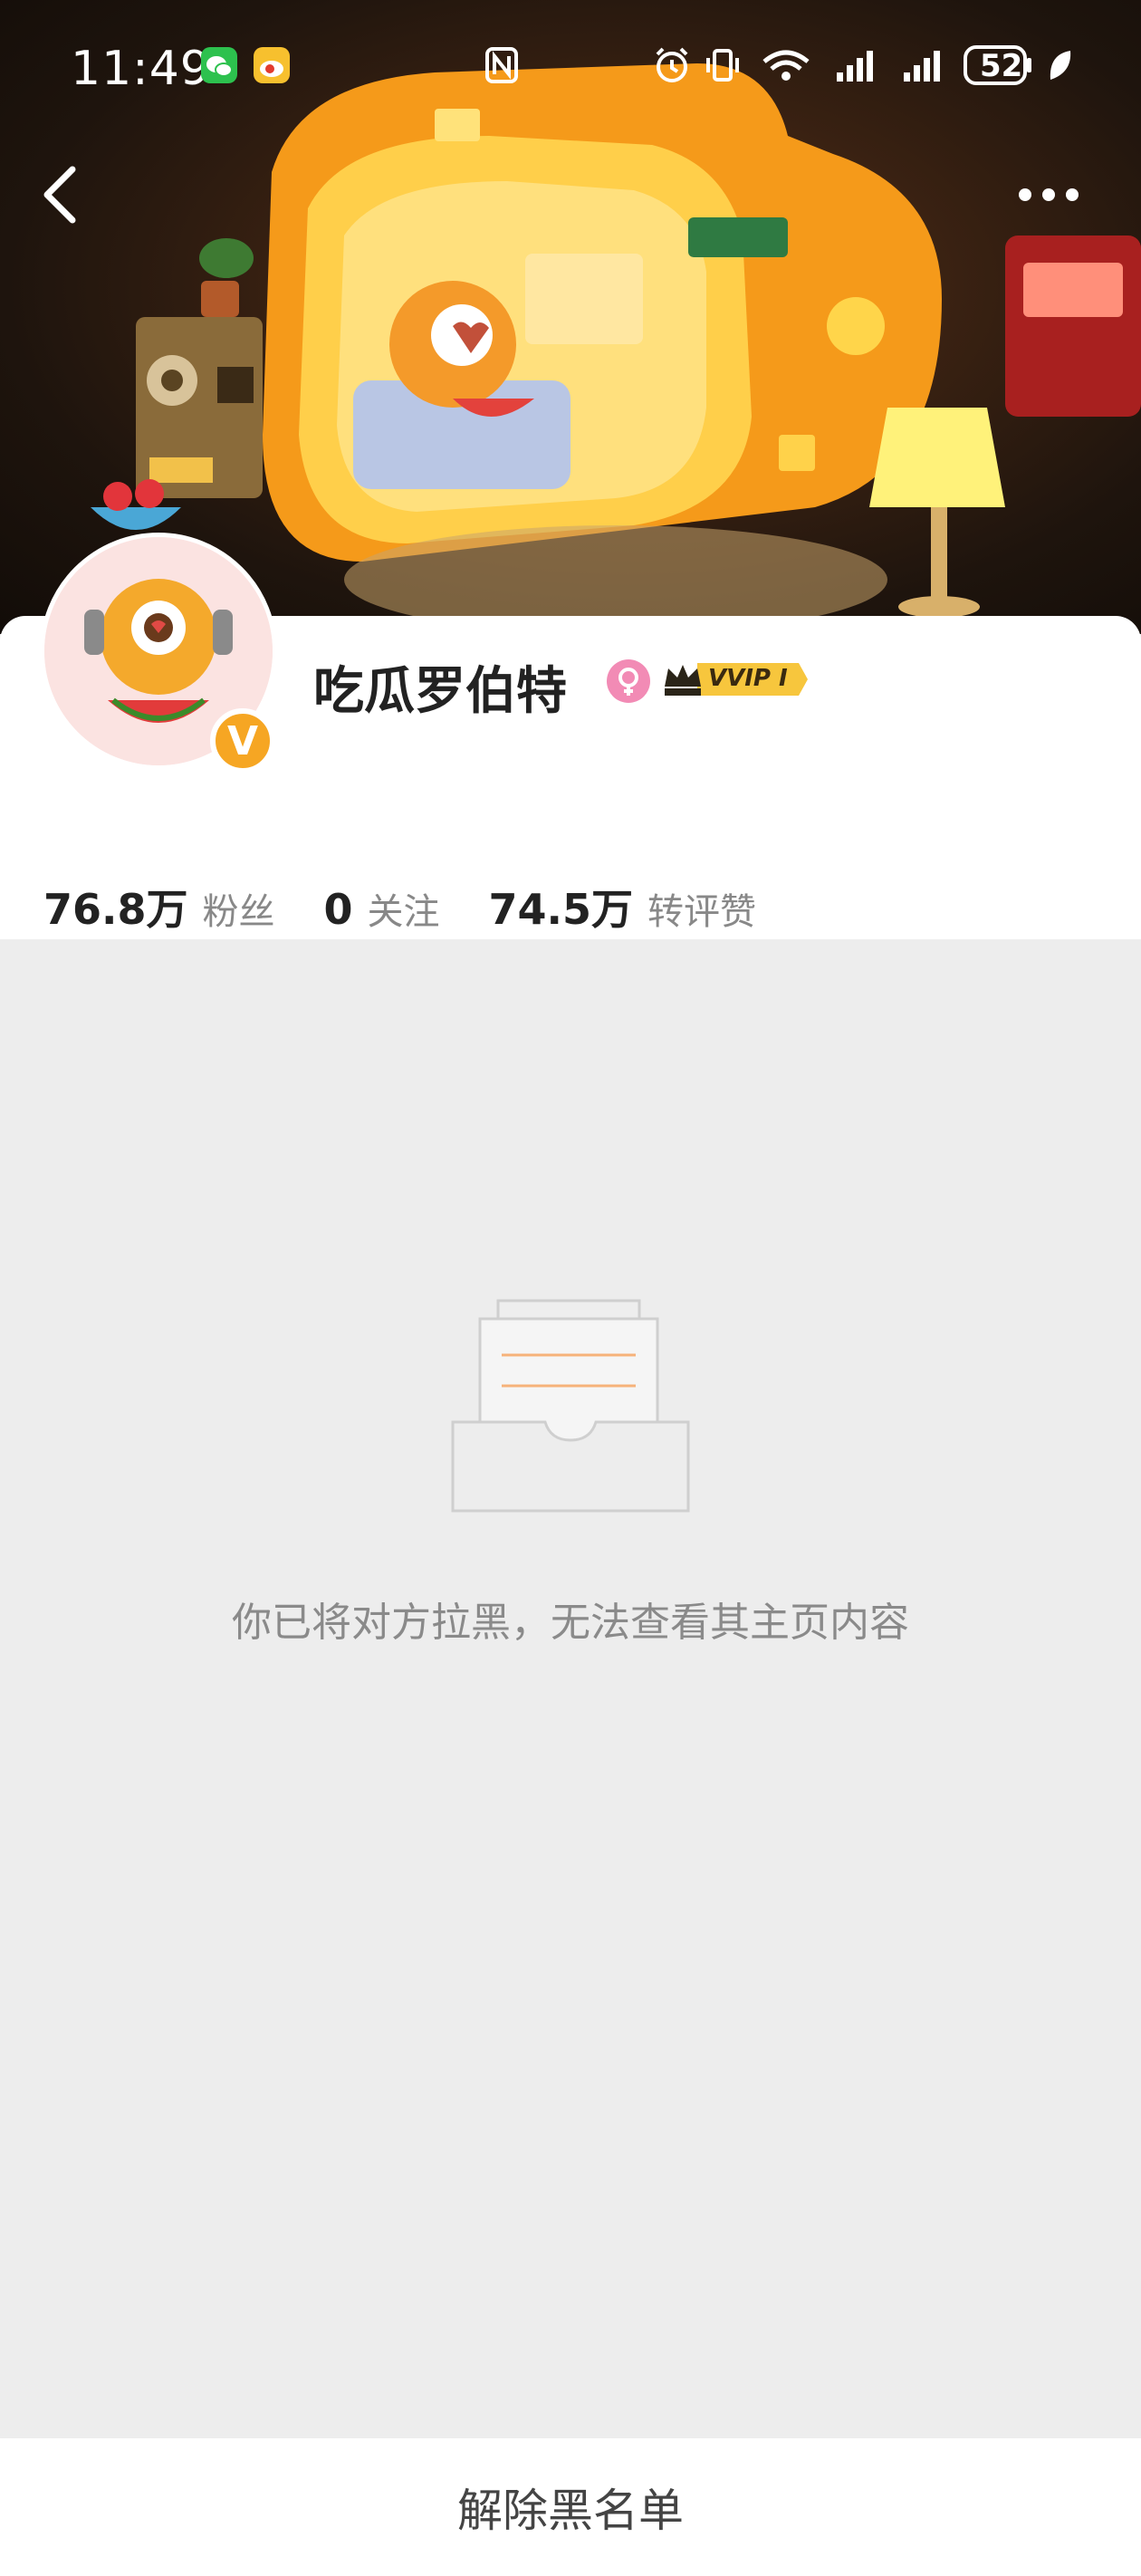 This screenshot has width=1141, height=2576. I want to click on profile-stats: 76.8万 粉丝 0 关注 74.5万 转评赞, so click(424, 907).